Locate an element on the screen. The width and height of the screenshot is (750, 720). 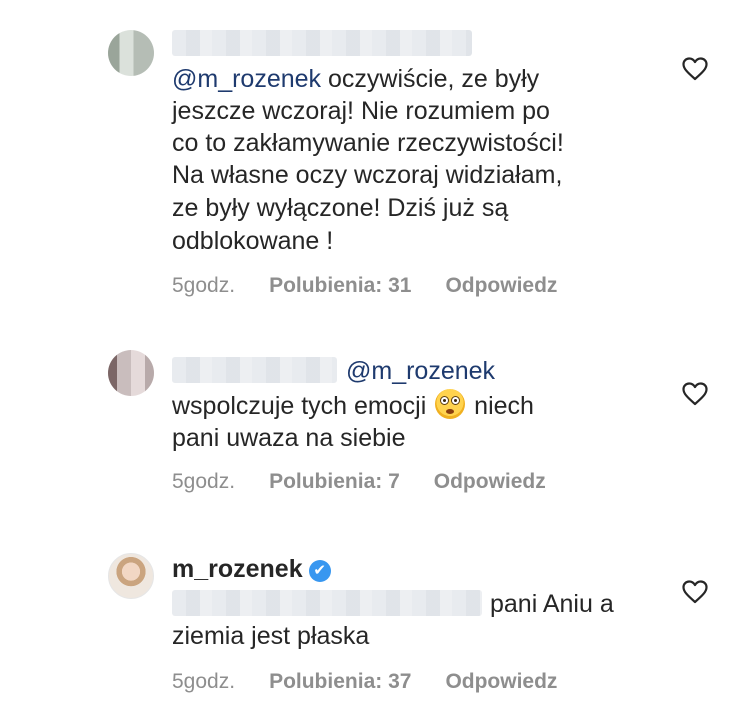
comment-text-line: pani uwaza na siebie is located at coordinates (289, 438).